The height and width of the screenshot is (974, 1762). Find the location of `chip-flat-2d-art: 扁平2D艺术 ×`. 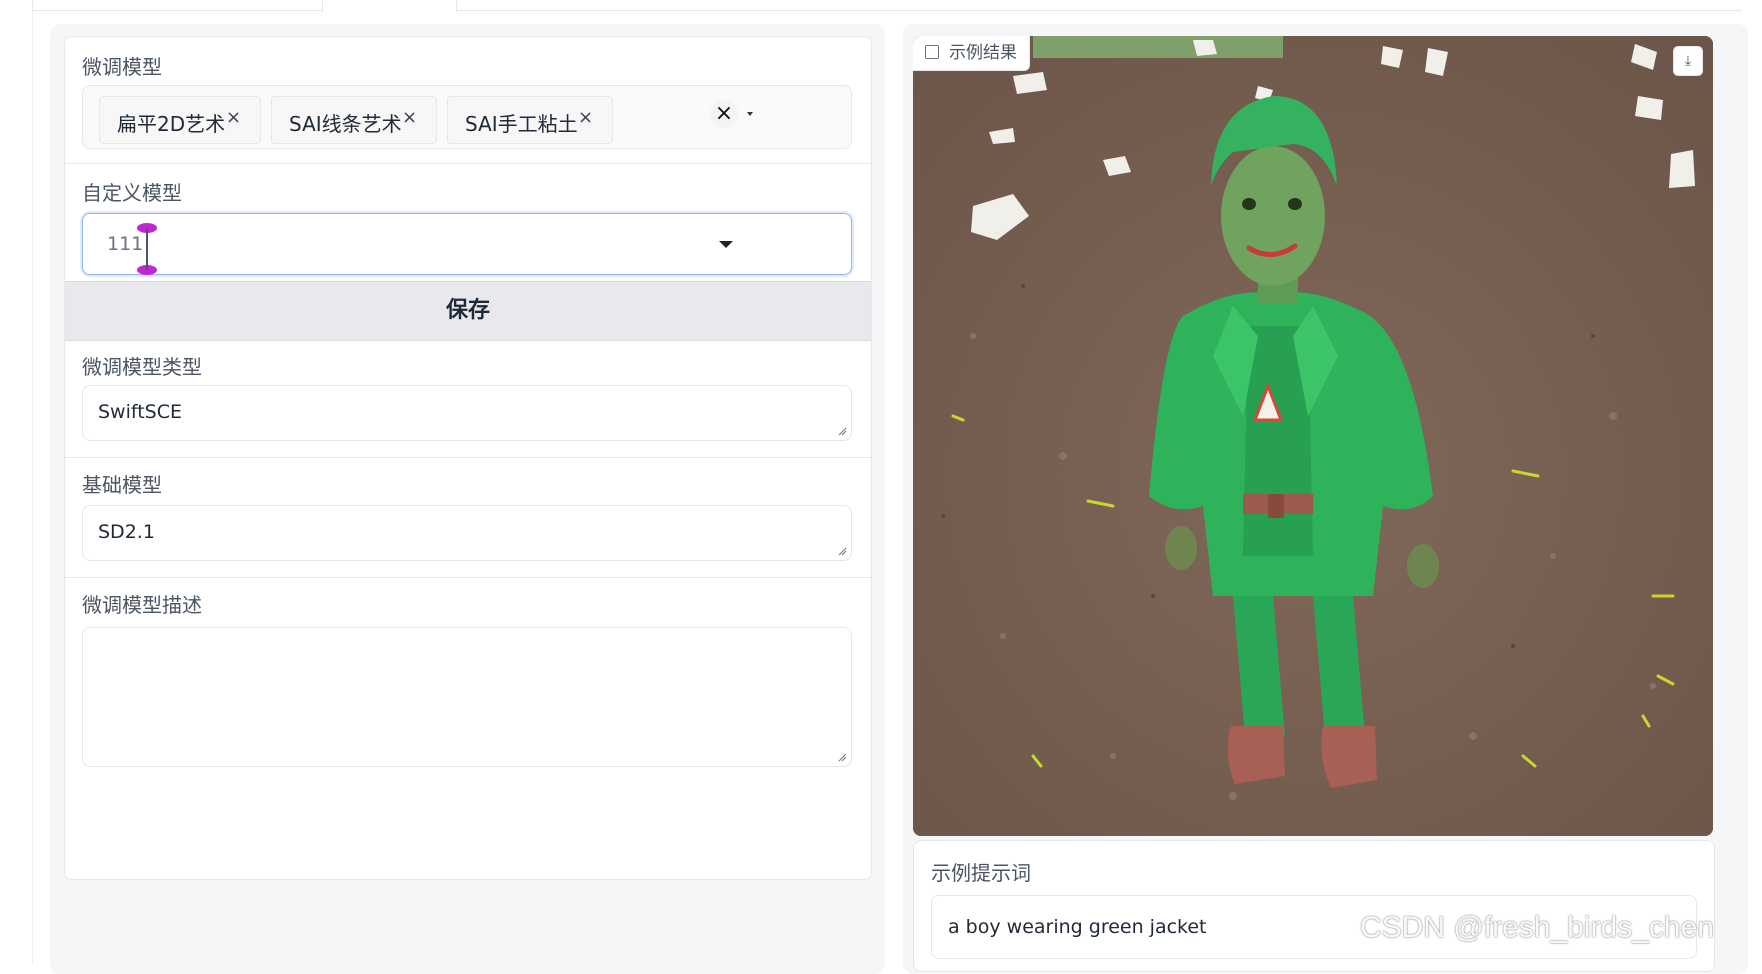

chip-flat-2d-art: 扁平2D艺术 × is located at coordinates (180, 120).